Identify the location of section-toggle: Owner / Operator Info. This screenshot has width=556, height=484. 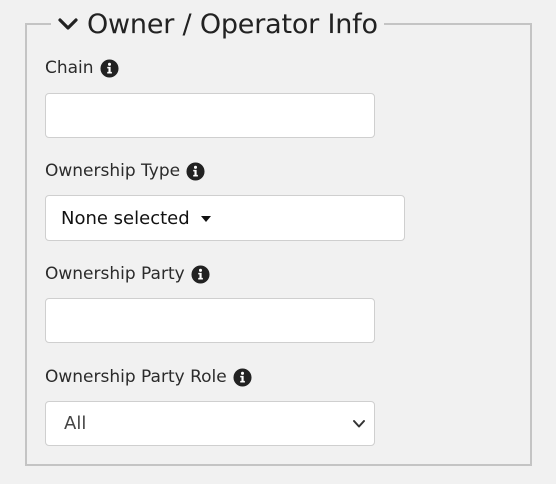
(217, 24).